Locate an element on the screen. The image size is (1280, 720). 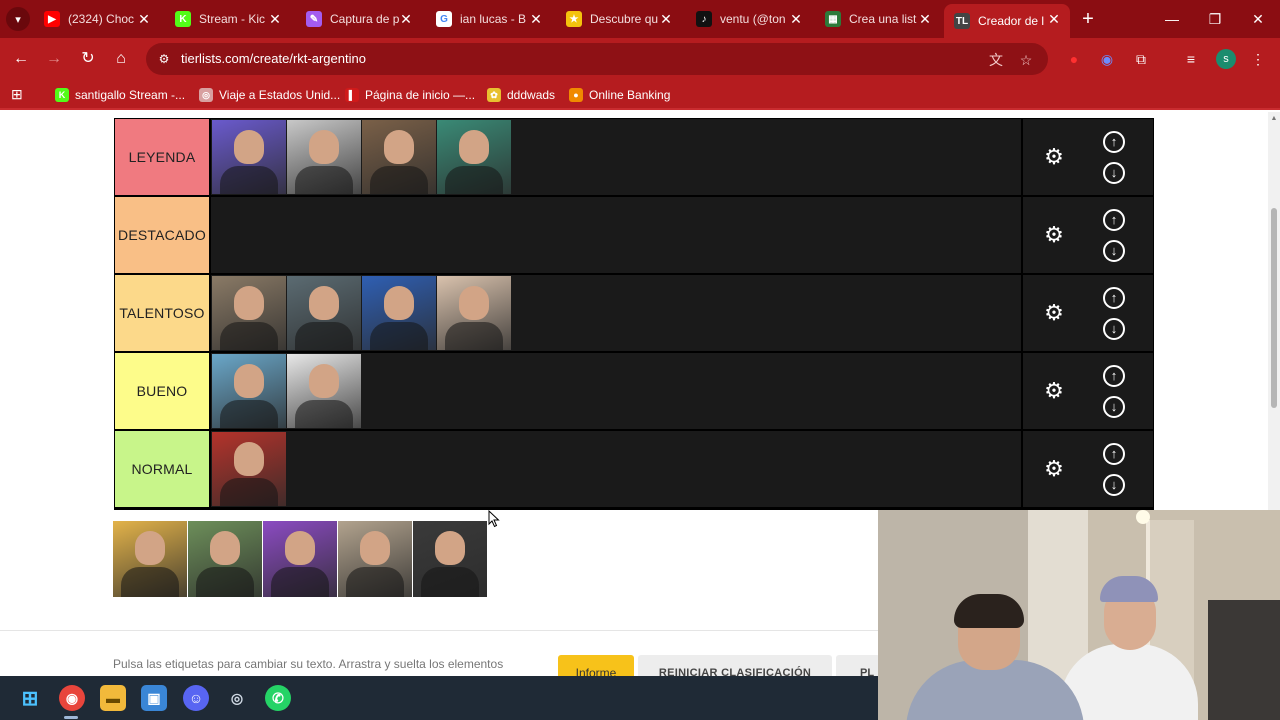
browser-tab: ★ Descubre qu ✕ is located at coordinates (619, 19).